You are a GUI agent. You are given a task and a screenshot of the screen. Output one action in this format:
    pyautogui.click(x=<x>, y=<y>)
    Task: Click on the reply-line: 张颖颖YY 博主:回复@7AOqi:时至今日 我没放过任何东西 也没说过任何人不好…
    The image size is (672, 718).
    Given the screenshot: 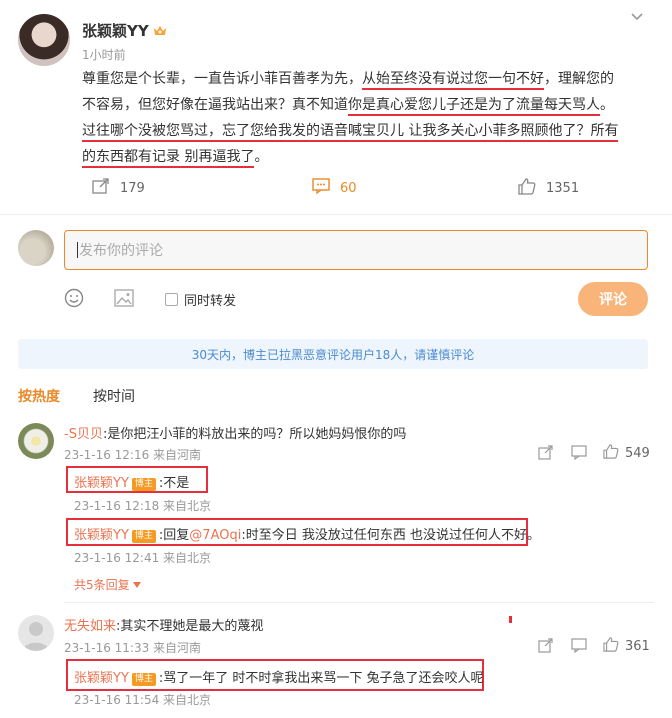 What is the action you would take?
    pyautogui.click(x=307, y=535)
    